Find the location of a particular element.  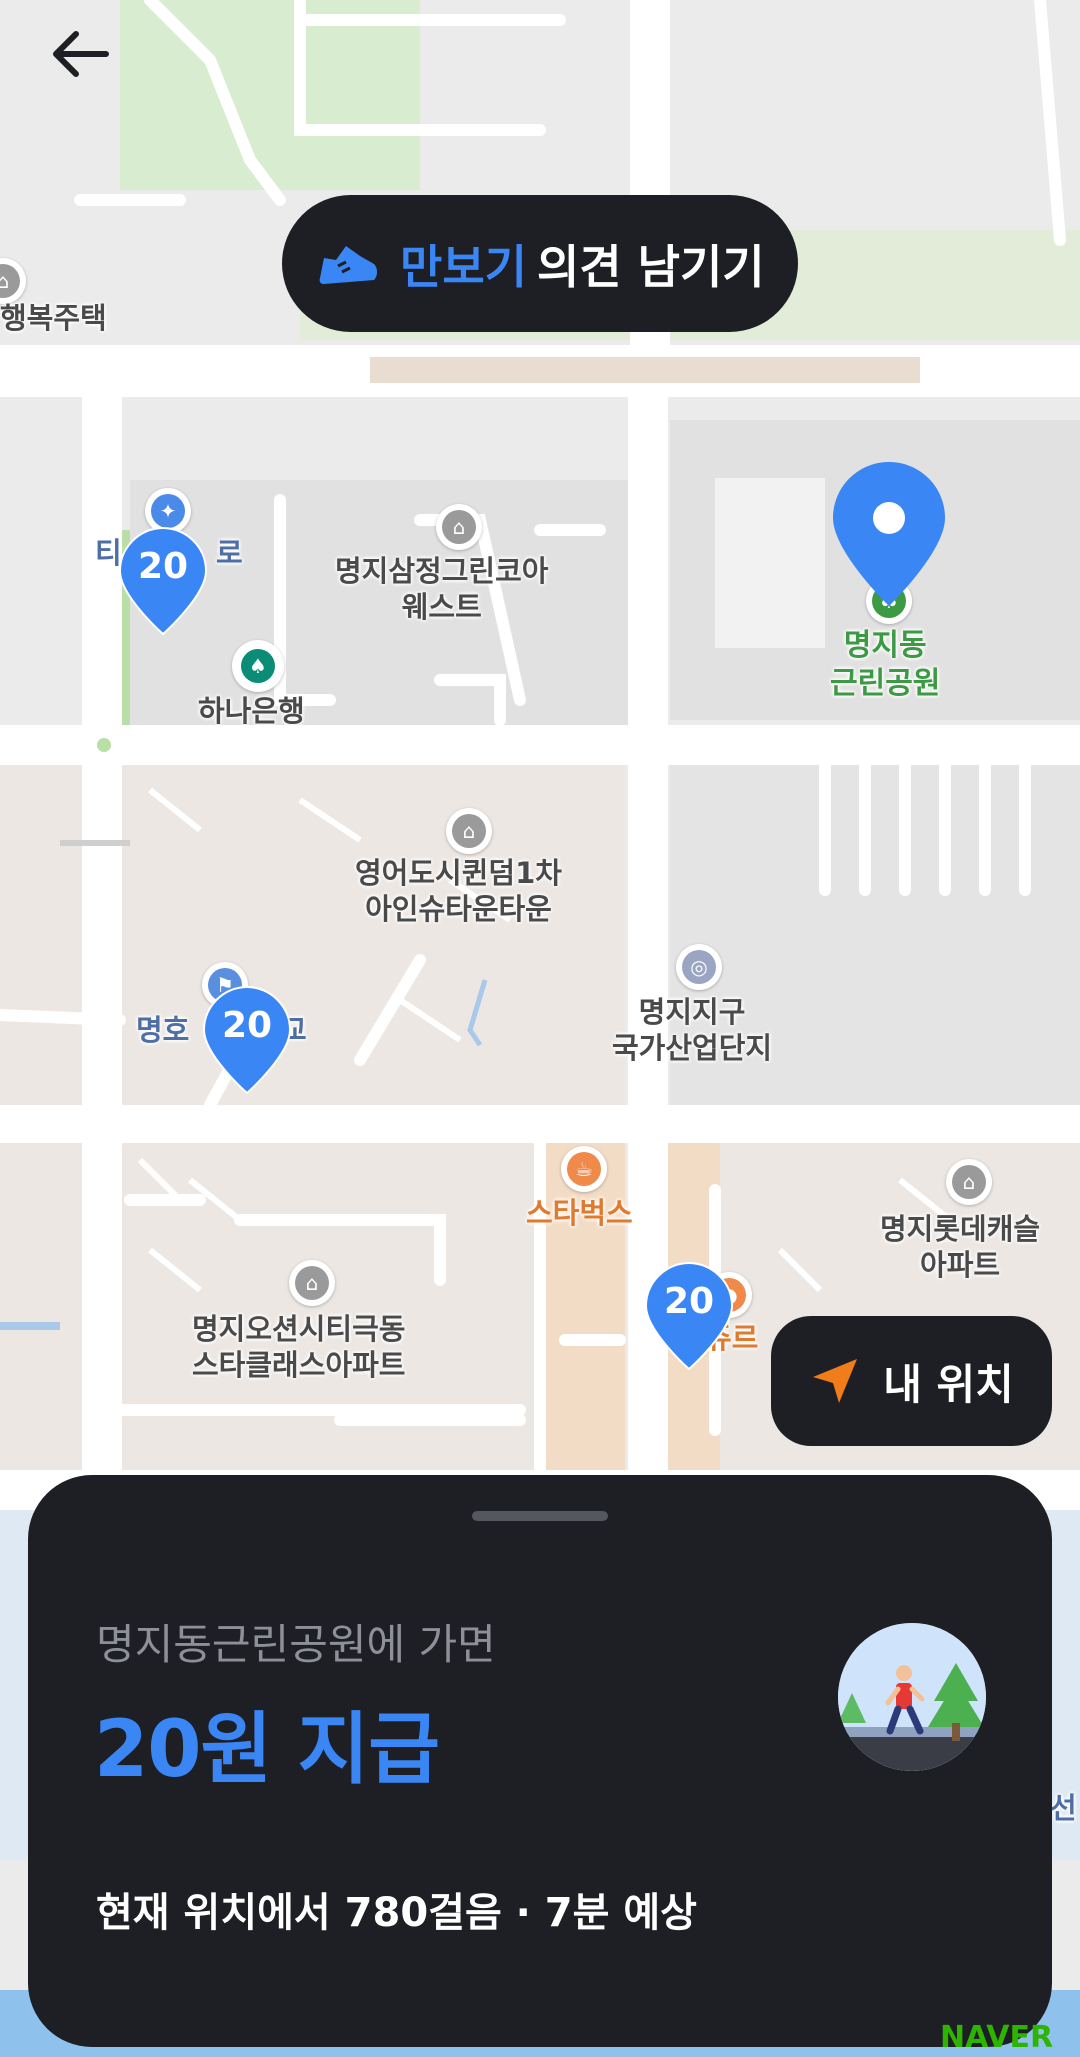

hana-bank-icon: ♠ is located at coordinates (258, 666).